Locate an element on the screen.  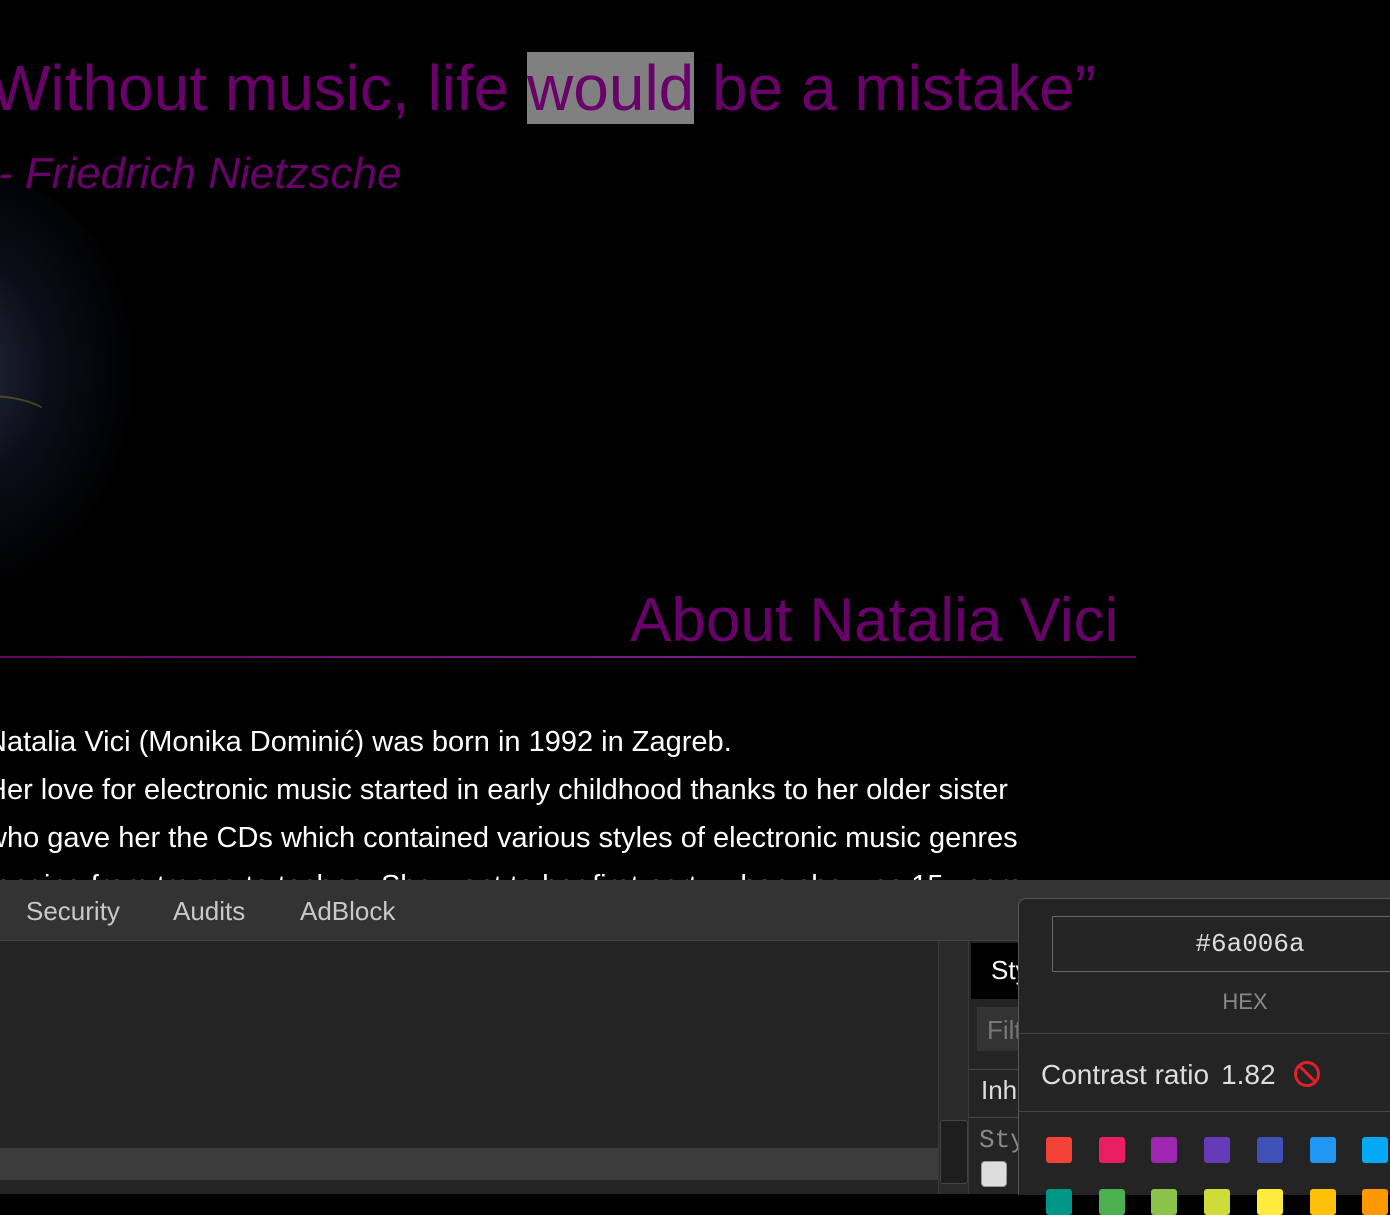
background-image is located at coordinates (70, 390).